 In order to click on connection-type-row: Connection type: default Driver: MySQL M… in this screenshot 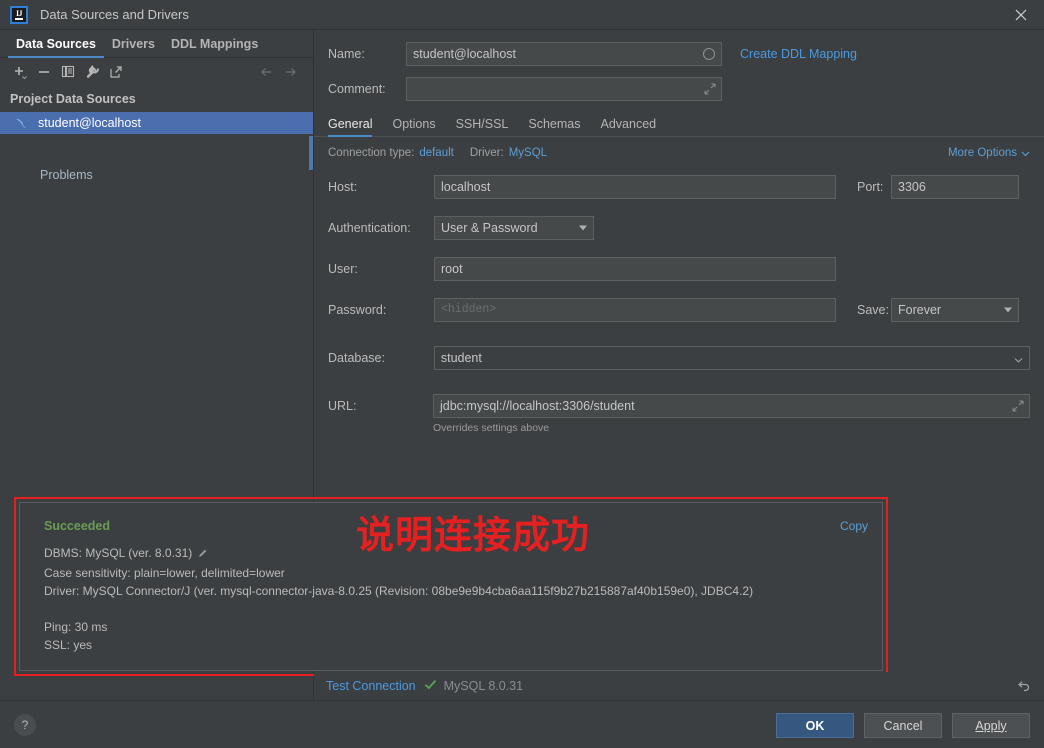, I will do `click(679, 148)`.